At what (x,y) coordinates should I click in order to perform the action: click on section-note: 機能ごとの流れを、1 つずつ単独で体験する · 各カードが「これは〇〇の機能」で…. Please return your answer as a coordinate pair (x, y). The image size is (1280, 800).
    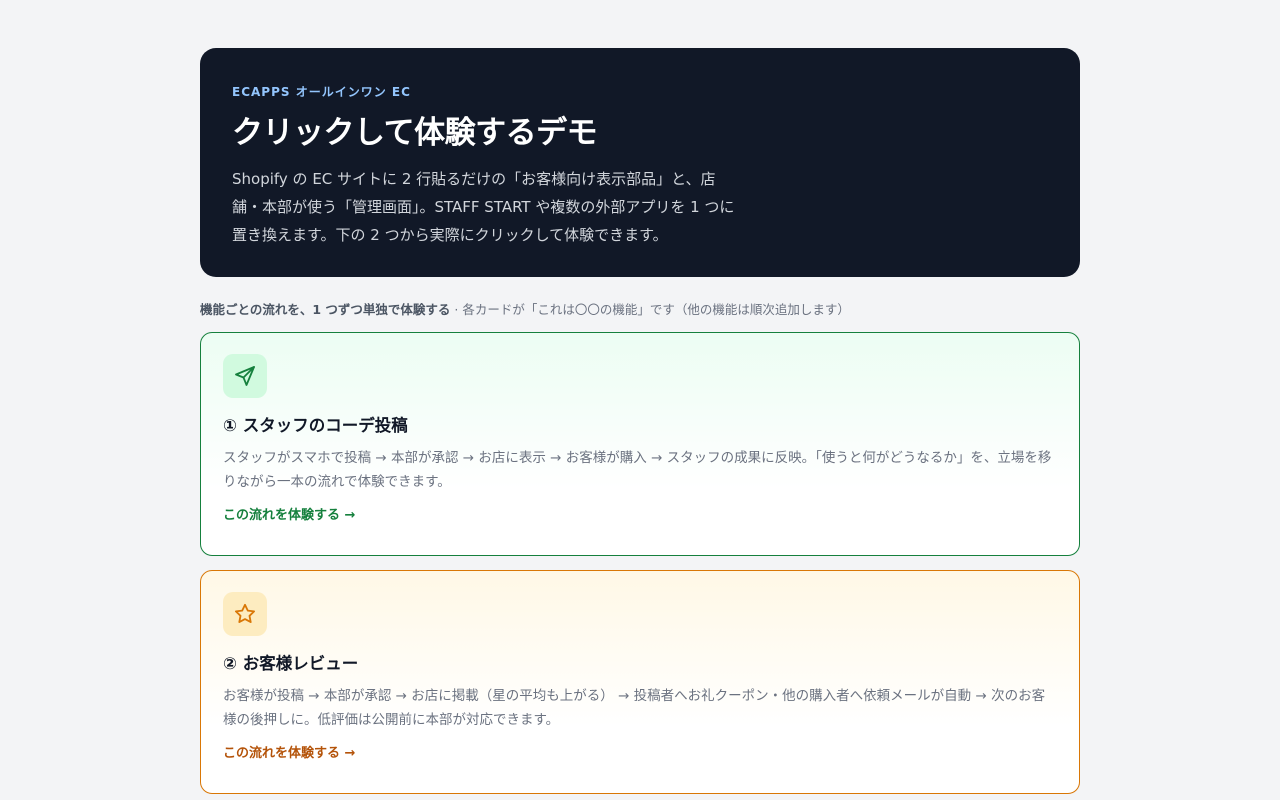
    Looking at the image, I should click on (640, 310).